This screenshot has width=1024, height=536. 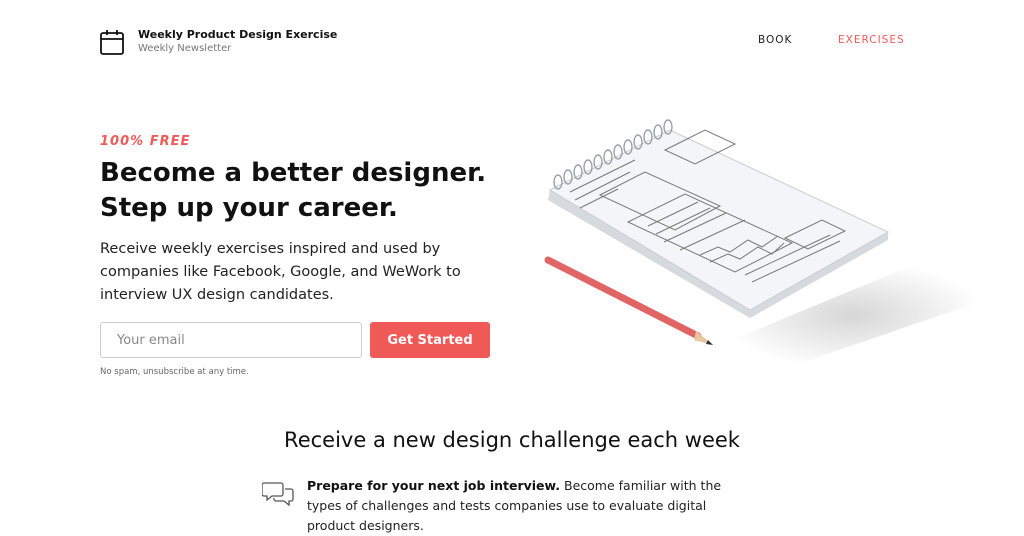 I want to click on nav-link-book: BOOK, so click(x=775, y=40).